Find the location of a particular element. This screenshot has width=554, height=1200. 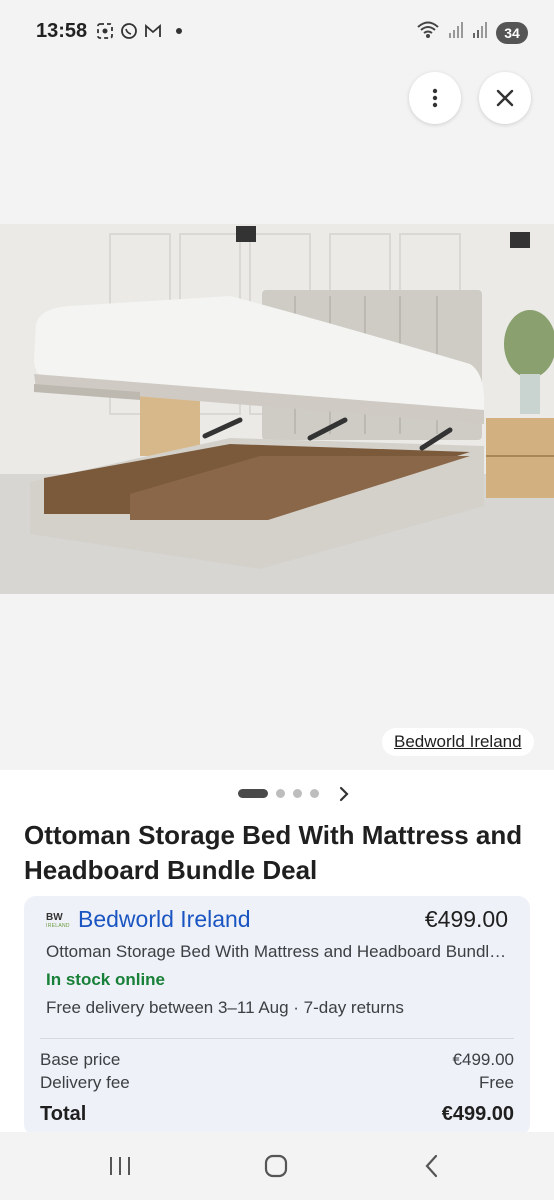

more-vert-icon is located at coordinates (435, 98).